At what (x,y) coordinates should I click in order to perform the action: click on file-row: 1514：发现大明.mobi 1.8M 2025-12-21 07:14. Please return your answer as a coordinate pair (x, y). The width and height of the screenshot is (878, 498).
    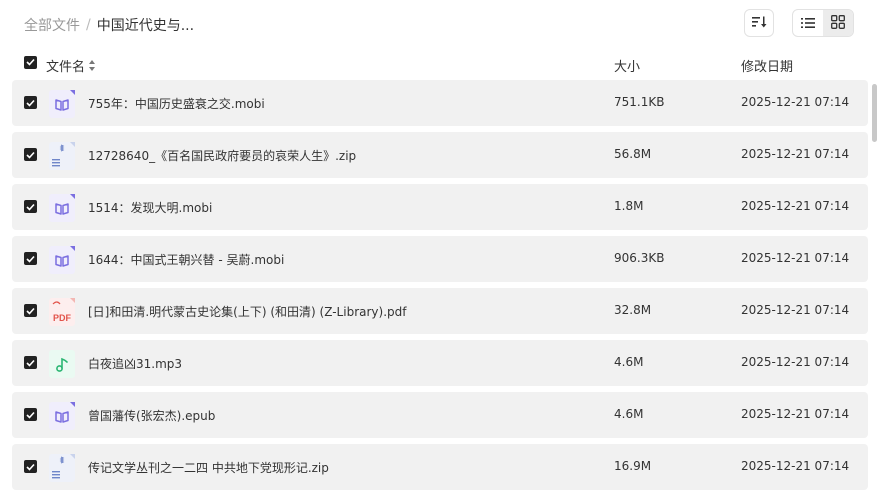
    Looking at the image, I should click on (440, 207).